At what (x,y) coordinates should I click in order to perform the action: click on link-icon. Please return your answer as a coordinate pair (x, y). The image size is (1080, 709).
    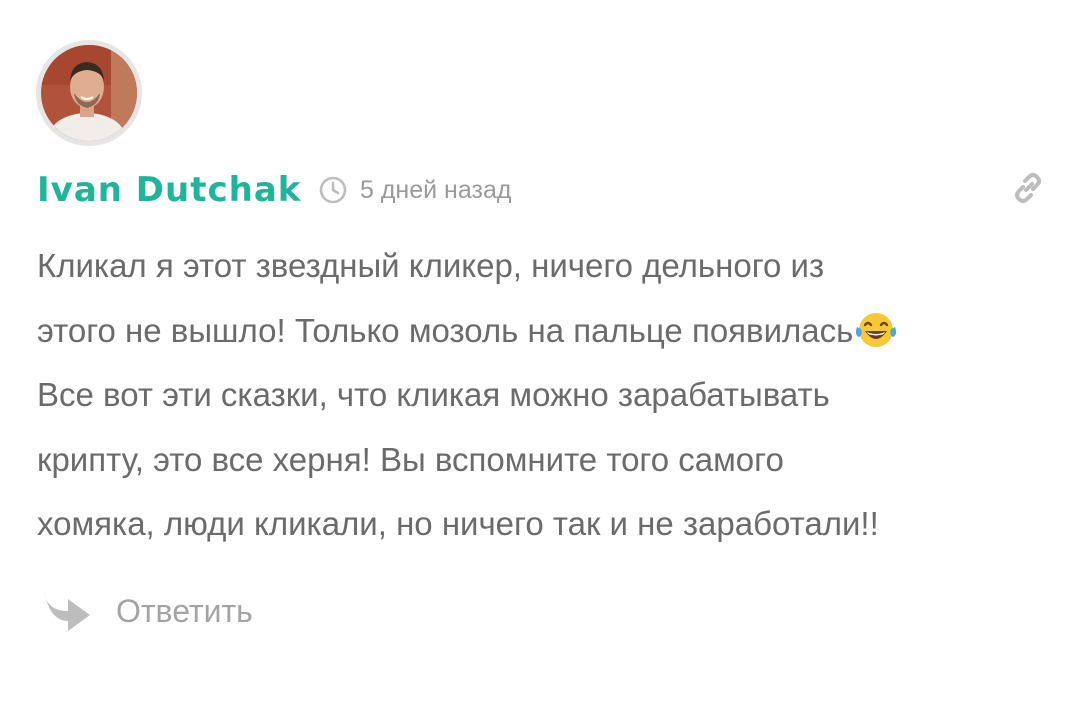
    Looking at the image, I should click on (1028, 188).